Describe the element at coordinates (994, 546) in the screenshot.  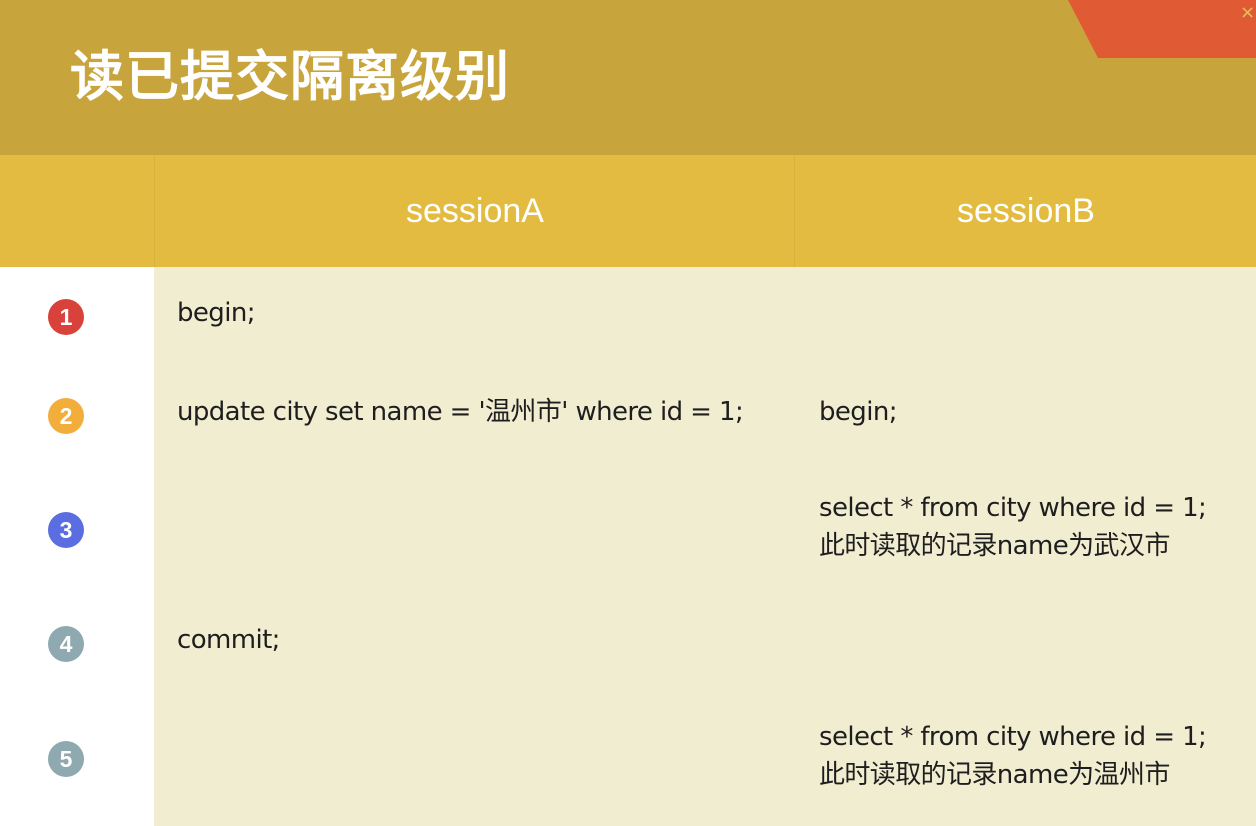
I see `session-b-note: 此时读取的记录name为武汉市` at that location.